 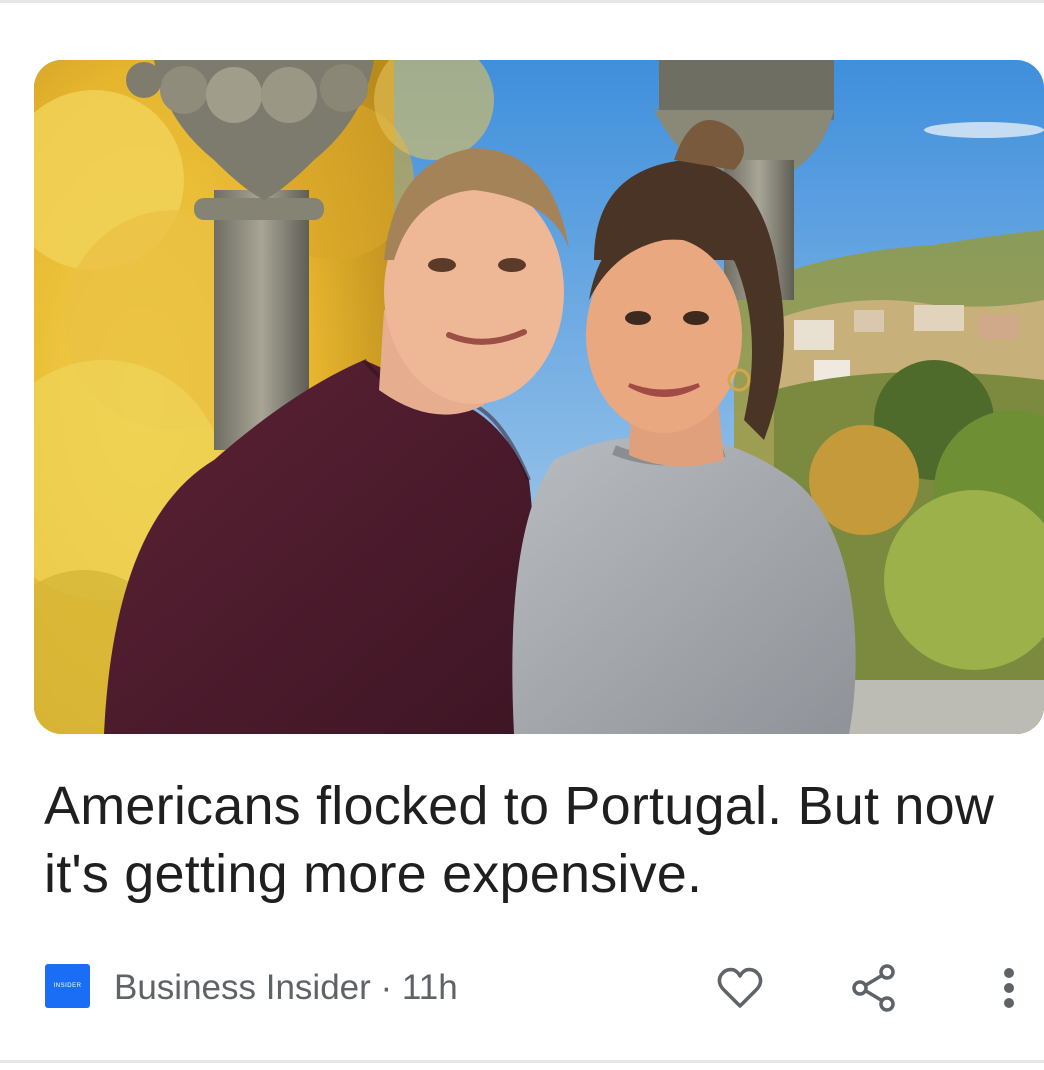 I want to click on heart-outline-icon, so click(x=740, y=987).